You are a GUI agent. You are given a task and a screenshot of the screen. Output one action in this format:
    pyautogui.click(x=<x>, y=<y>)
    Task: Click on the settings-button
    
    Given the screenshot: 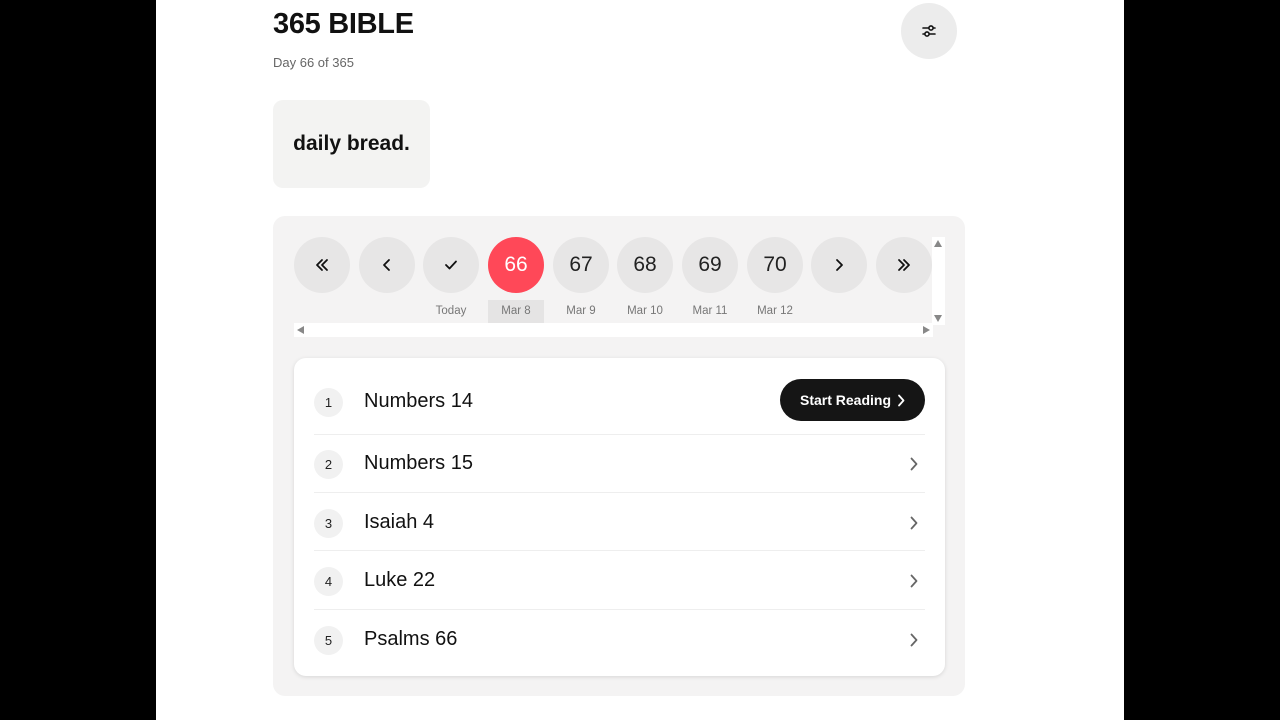 What is the action you would take?
    pyautogui.click(x=929, y=31)
    